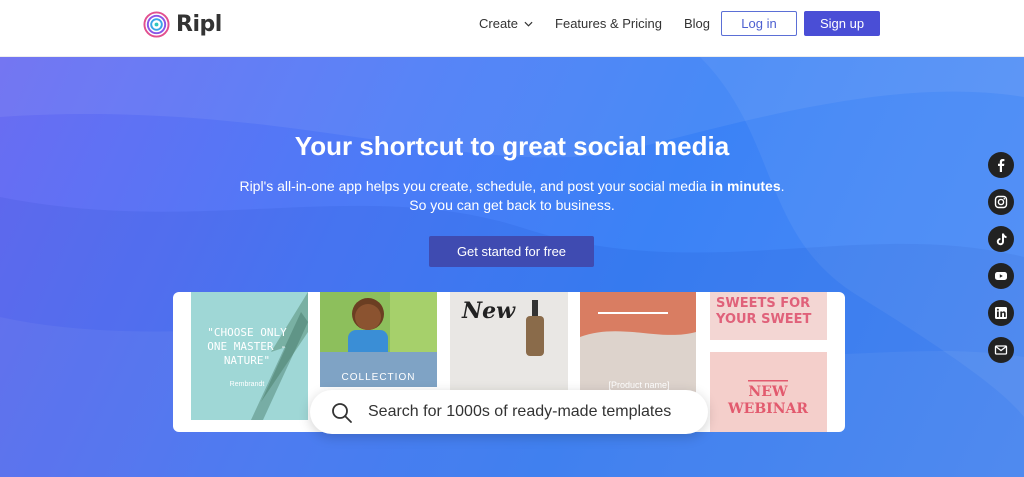  What do you see at coordinates (768, 400) in the screenshot?
I see `tile-webinar-text: NEW WEBINAR` at bounding box center [768, 400].